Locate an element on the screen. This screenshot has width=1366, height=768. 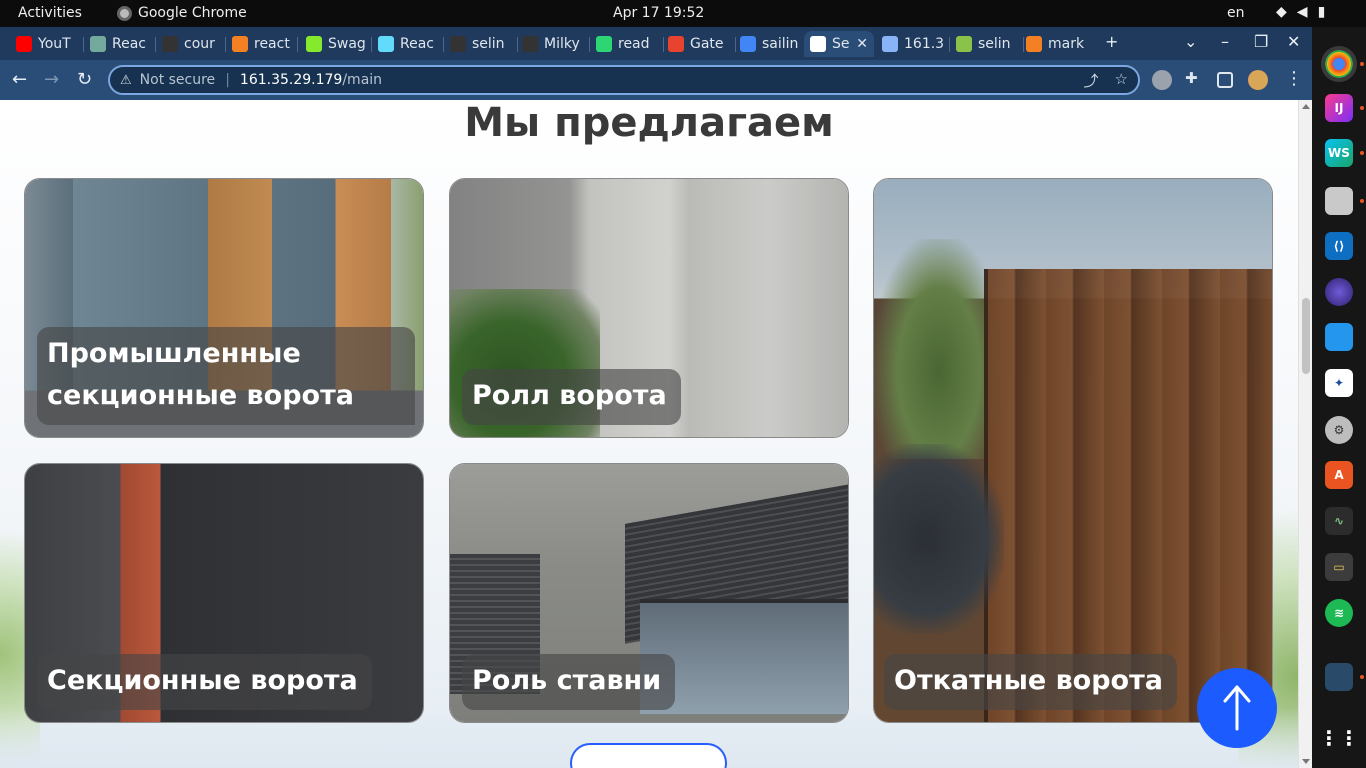
tab-10: sailin is located at coordinates (769, 44).